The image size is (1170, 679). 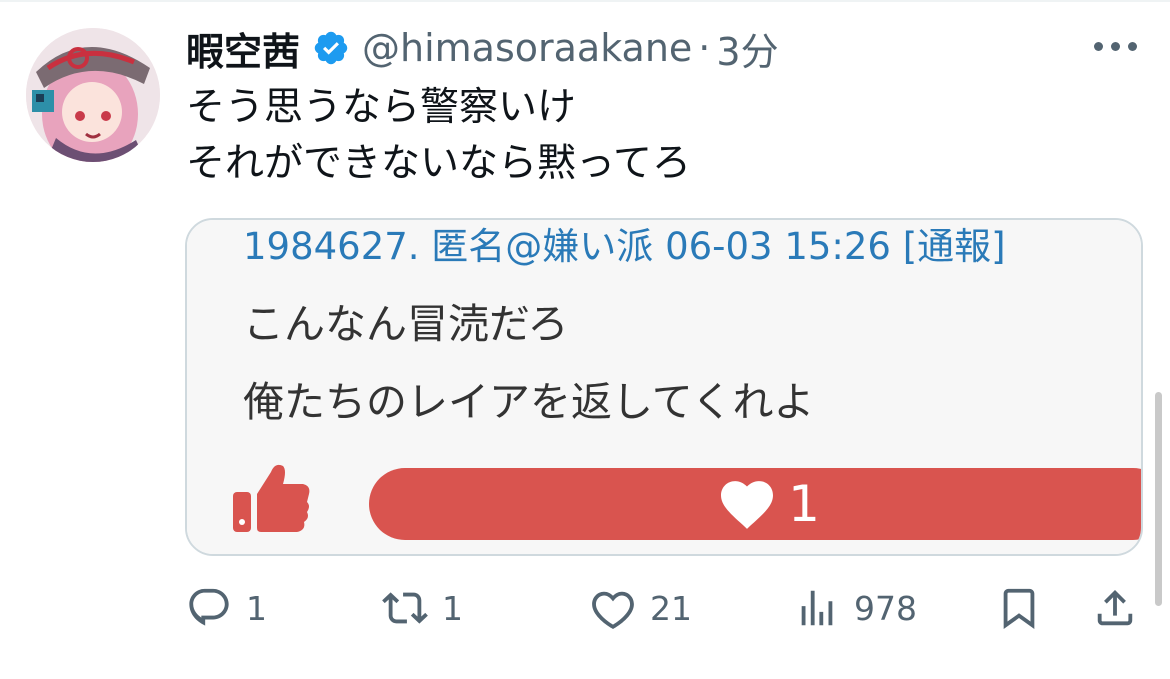 I want to click on tweet-header: 暇空茜 @himasoraakane · 3分, so click(x=482, y=48).